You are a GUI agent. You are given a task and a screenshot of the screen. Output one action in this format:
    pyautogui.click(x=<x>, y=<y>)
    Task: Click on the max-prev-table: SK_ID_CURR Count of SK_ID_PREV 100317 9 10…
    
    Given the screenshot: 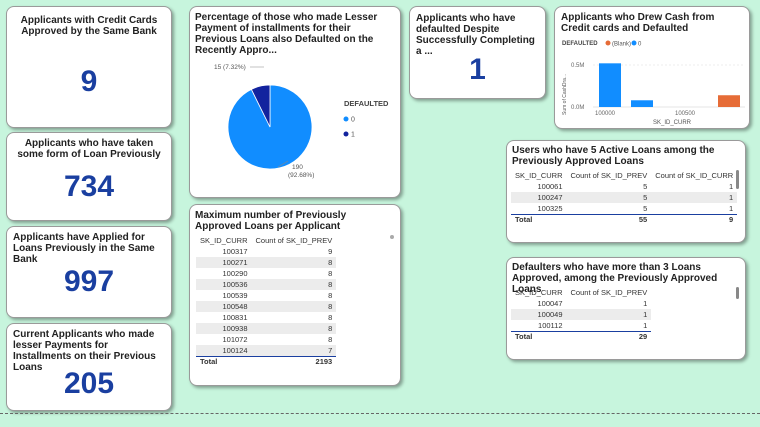 What is the action you would take?
    pyautogui.click(x=266, y=301)
    